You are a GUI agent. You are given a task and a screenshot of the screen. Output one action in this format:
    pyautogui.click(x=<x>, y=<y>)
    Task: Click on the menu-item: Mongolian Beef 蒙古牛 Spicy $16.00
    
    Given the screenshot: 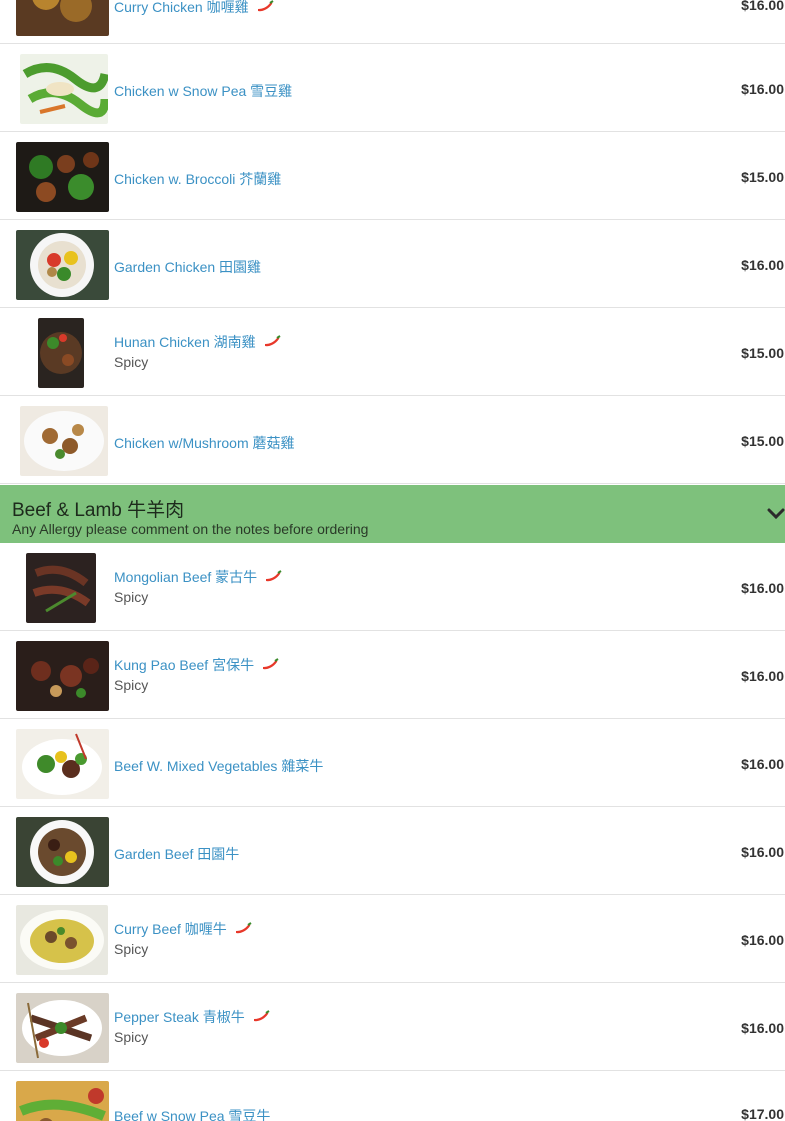 What is the action you would take?
    pyautogui.click(x=392, y=587)
    